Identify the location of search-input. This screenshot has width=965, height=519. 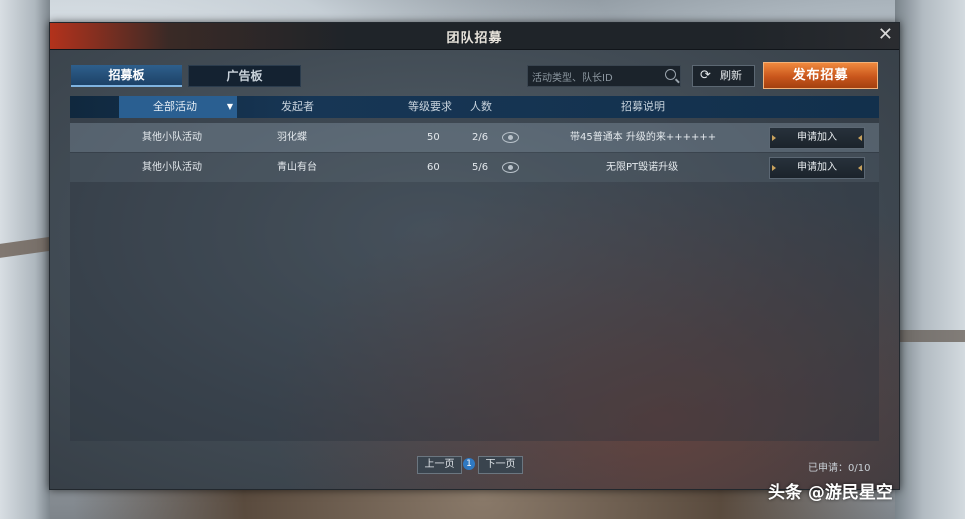
(594, 78).